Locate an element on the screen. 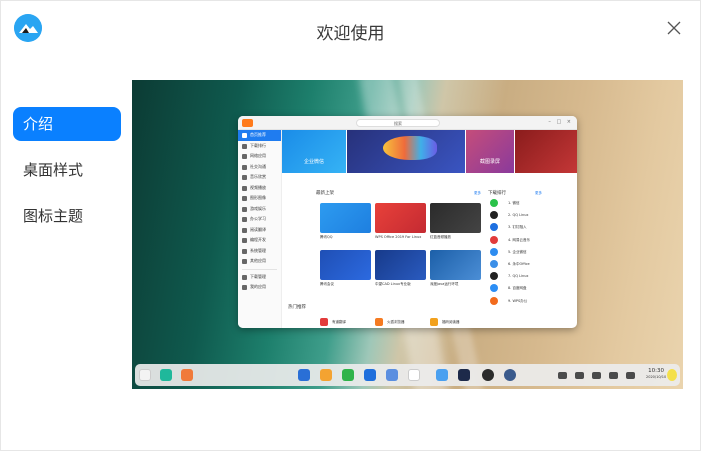 Image resolution: width=701 pixels, height=451 pixels. store-sidebar-item: 编程开发 is located at coordinates (259, 240).